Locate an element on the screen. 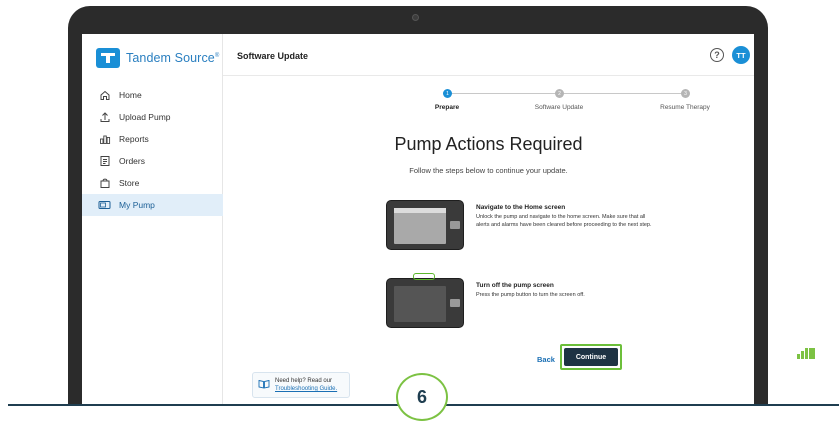 The image size is (839, 425). home-icon is located at coordinates (104, 95).